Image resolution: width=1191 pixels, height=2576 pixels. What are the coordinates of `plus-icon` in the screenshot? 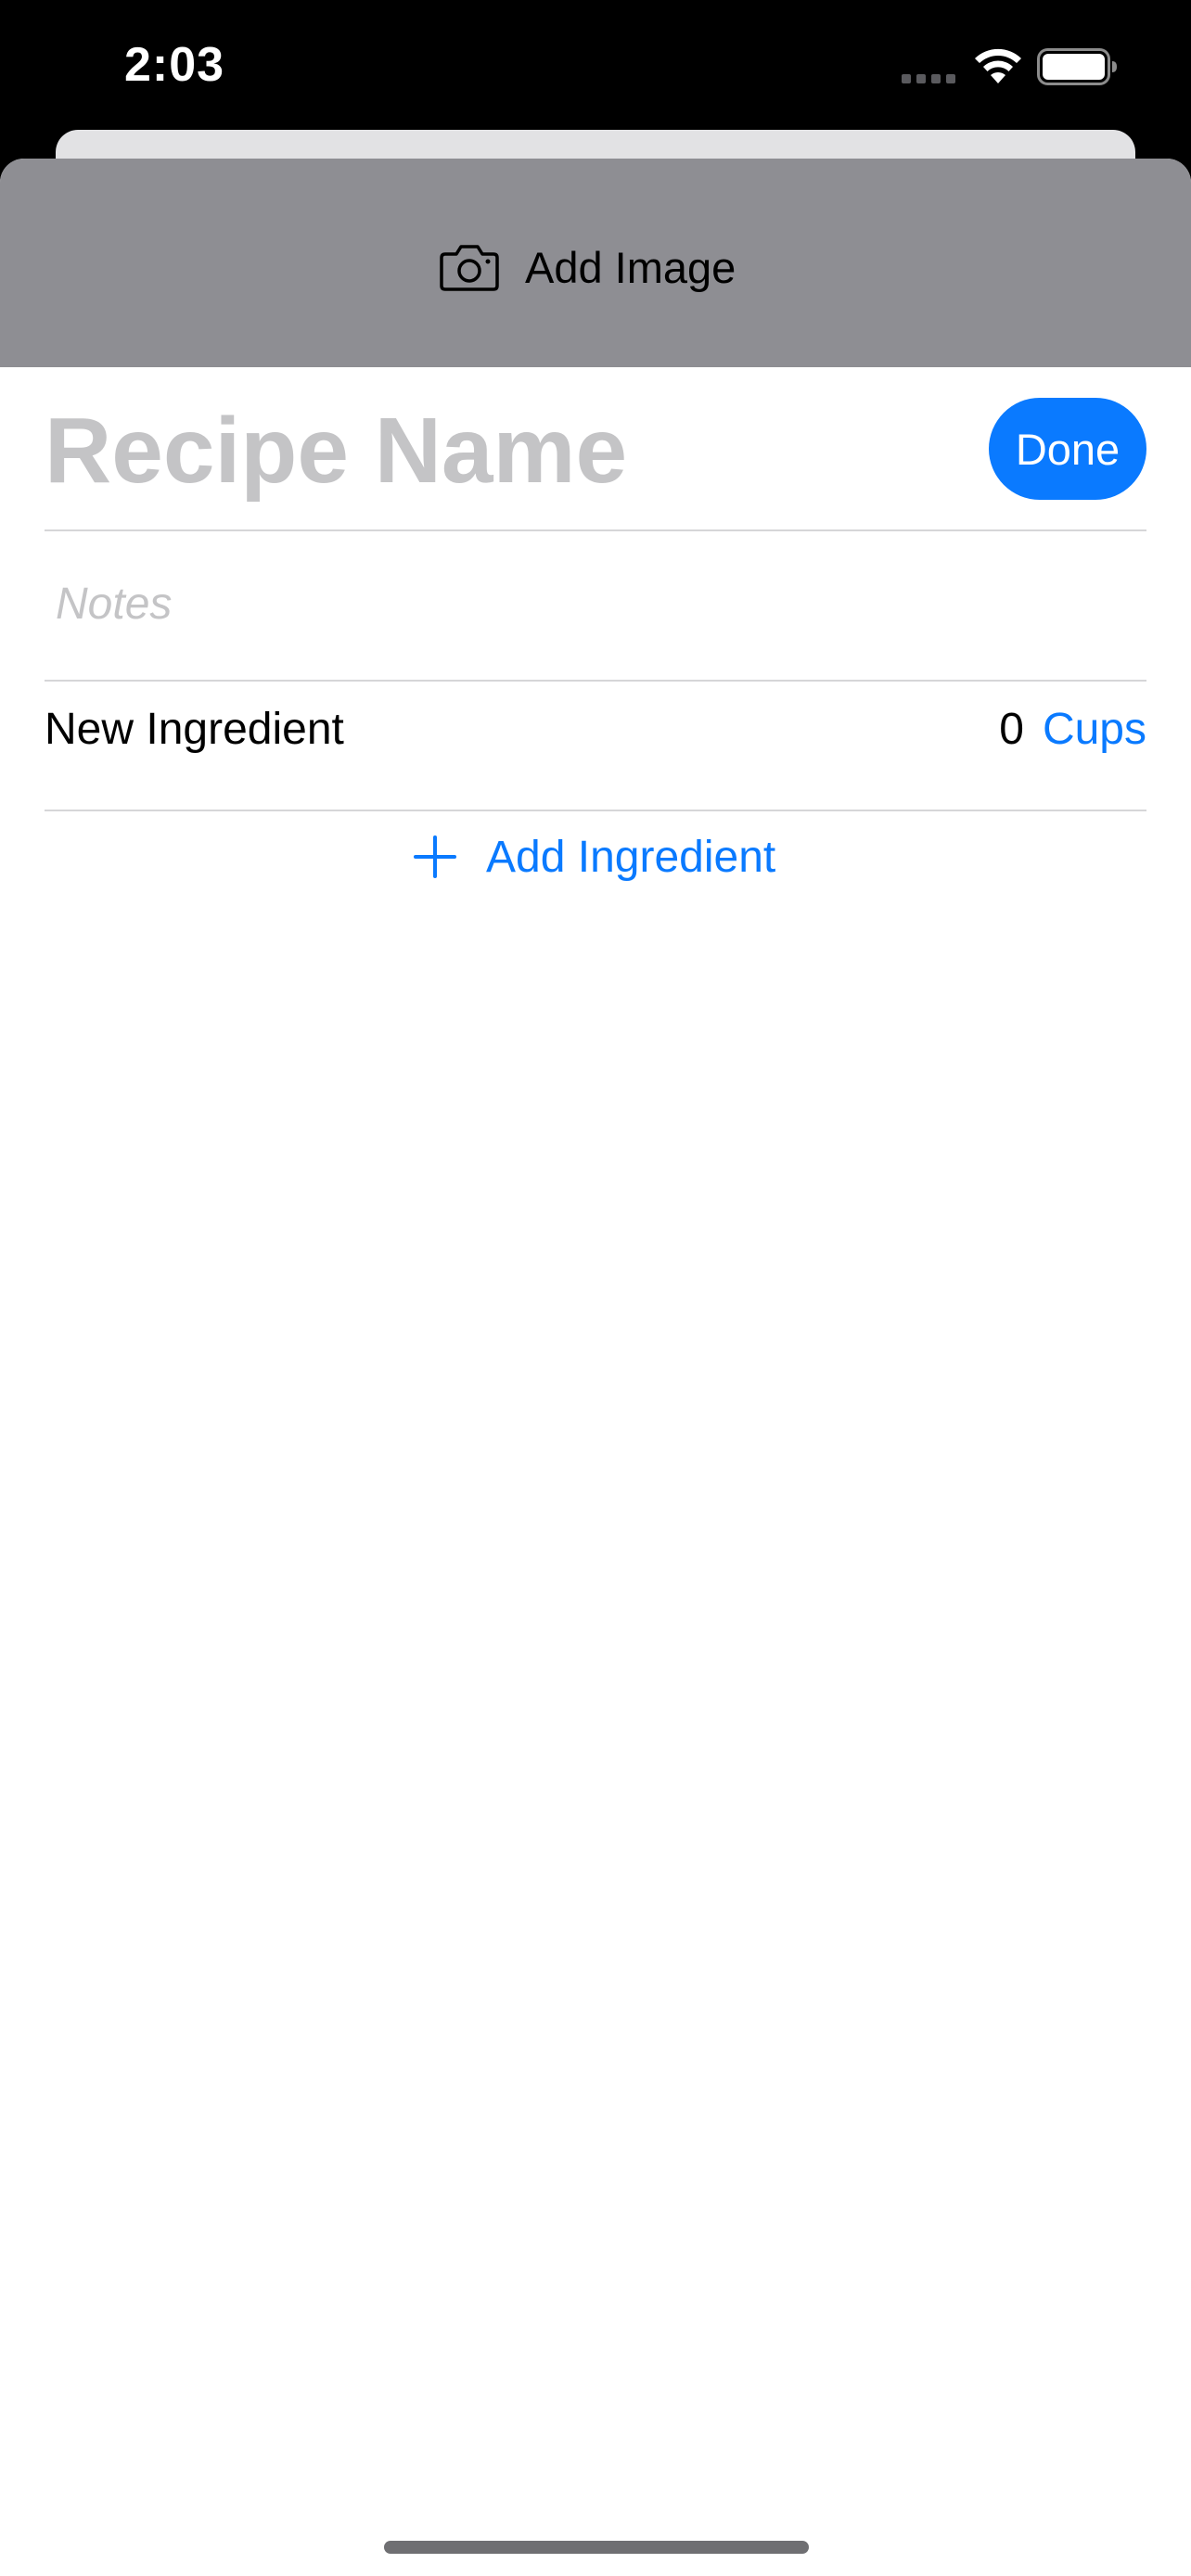 It's located at (435, 856).